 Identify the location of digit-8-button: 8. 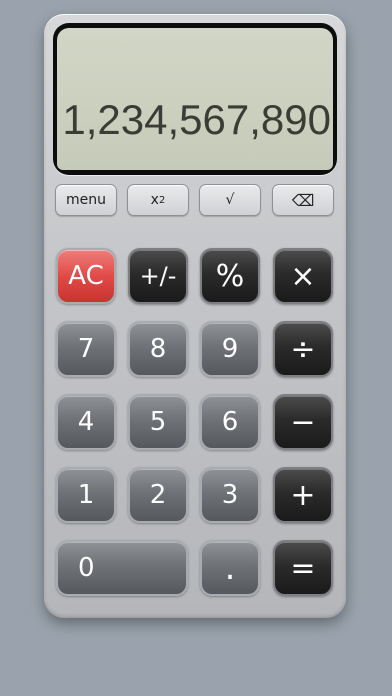
(158, 349).